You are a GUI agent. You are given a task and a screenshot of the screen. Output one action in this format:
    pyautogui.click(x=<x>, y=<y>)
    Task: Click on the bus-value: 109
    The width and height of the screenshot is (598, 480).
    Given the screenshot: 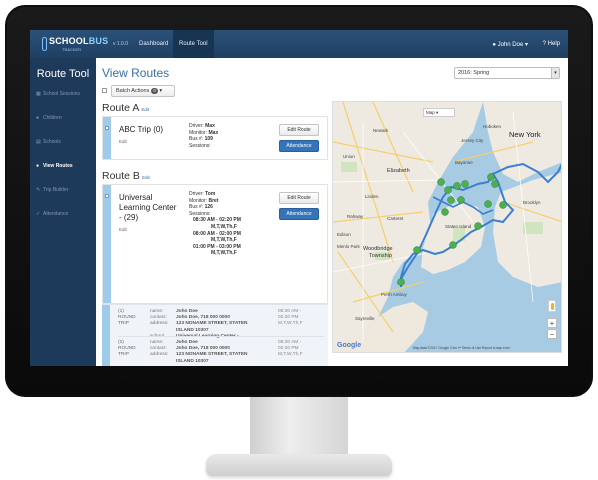 What is the action you would take?
    pyautogui.click(x=208, y=139)
    